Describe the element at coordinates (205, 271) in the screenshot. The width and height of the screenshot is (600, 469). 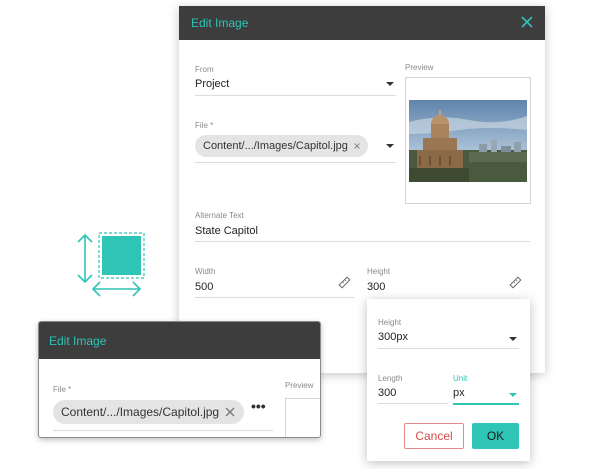
I see `width-label: Width` at that location.